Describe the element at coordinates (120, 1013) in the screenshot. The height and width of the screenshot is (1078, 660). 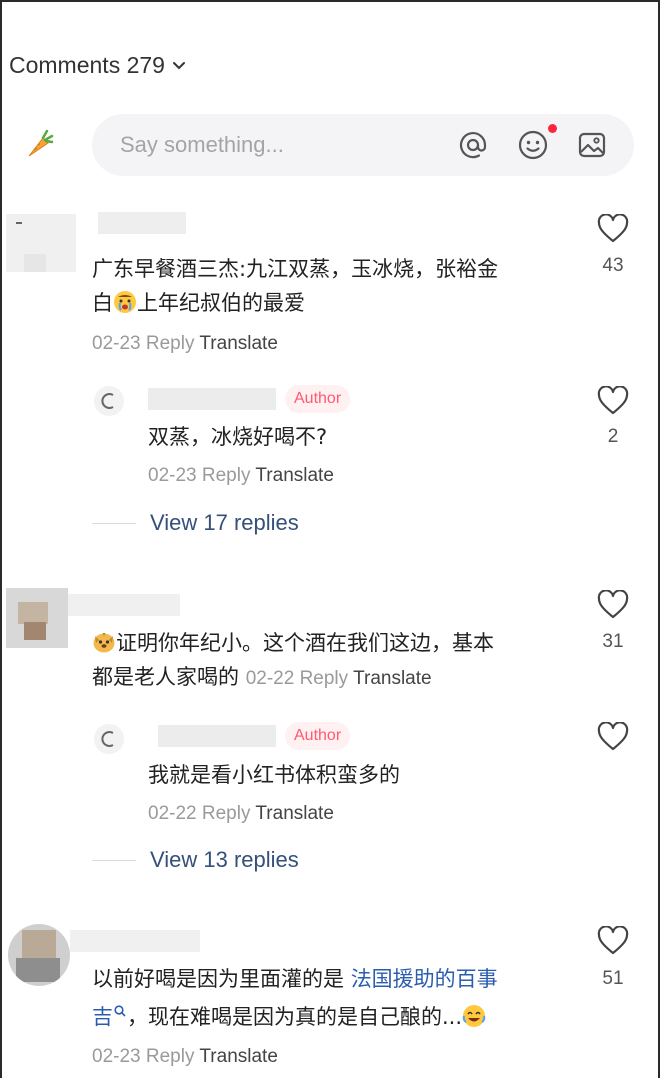
I see `search-mini-icon` at that location.